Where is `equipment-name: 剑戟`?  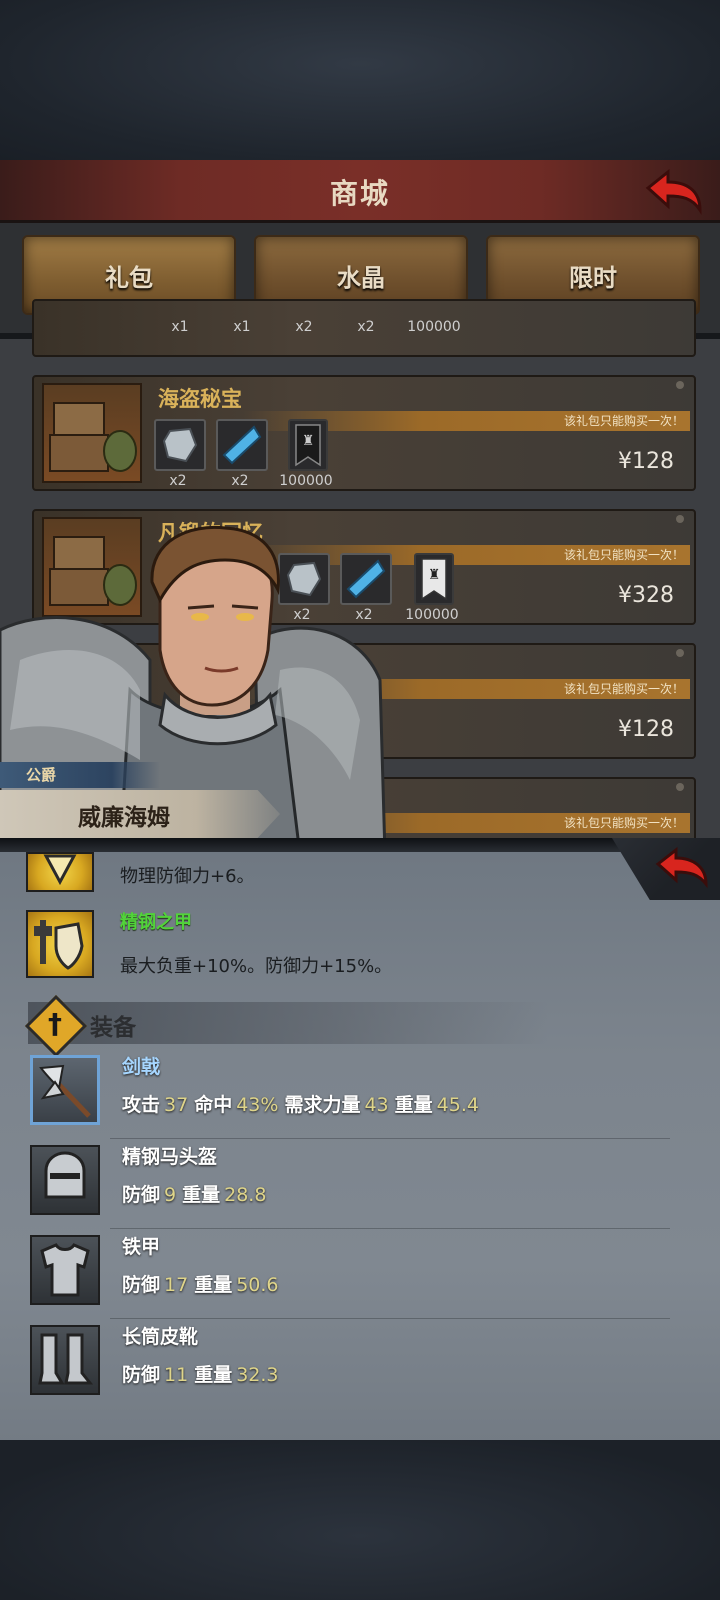
equipment-name: 剑戟 is located at coordinates (141, 1067).